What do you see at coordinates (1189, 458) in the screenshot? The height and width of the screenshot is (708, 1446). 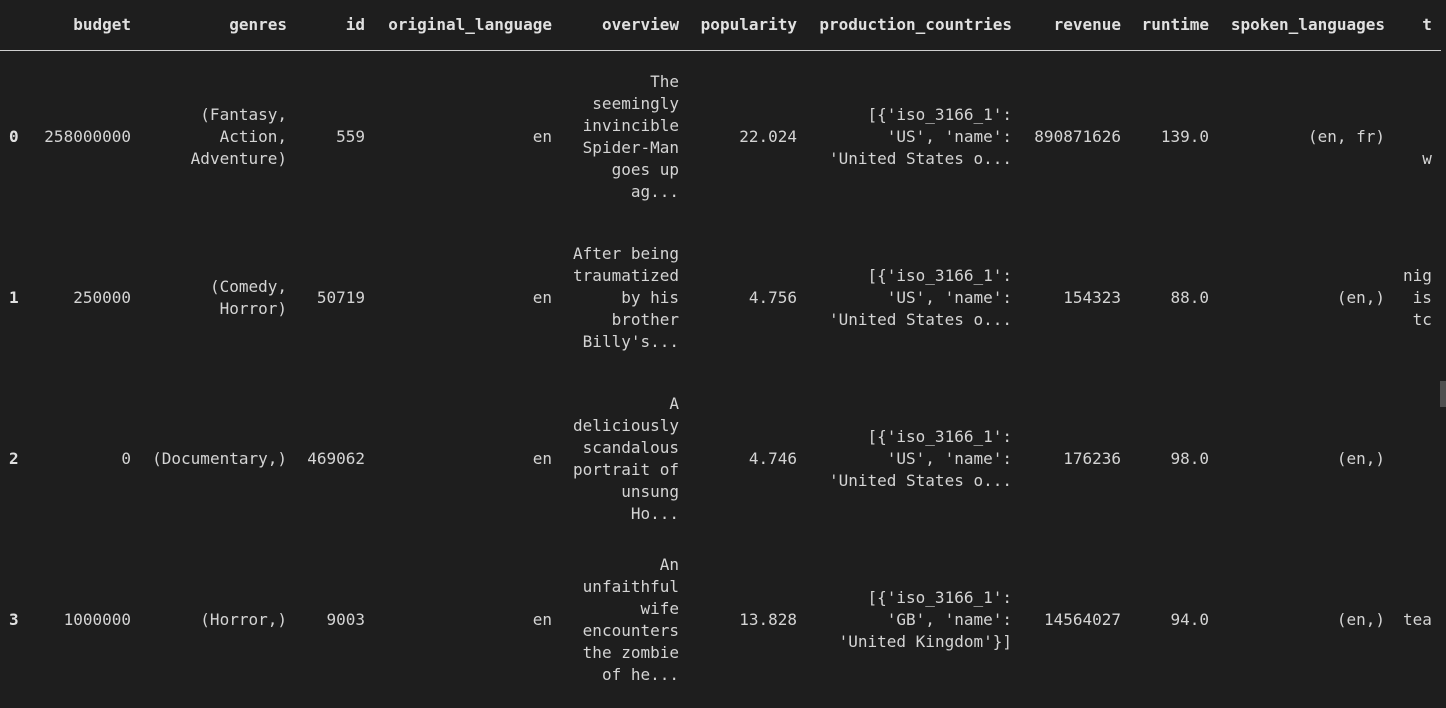 I see `cell-runtime: 98.0` at bounding box center [1189, 458].